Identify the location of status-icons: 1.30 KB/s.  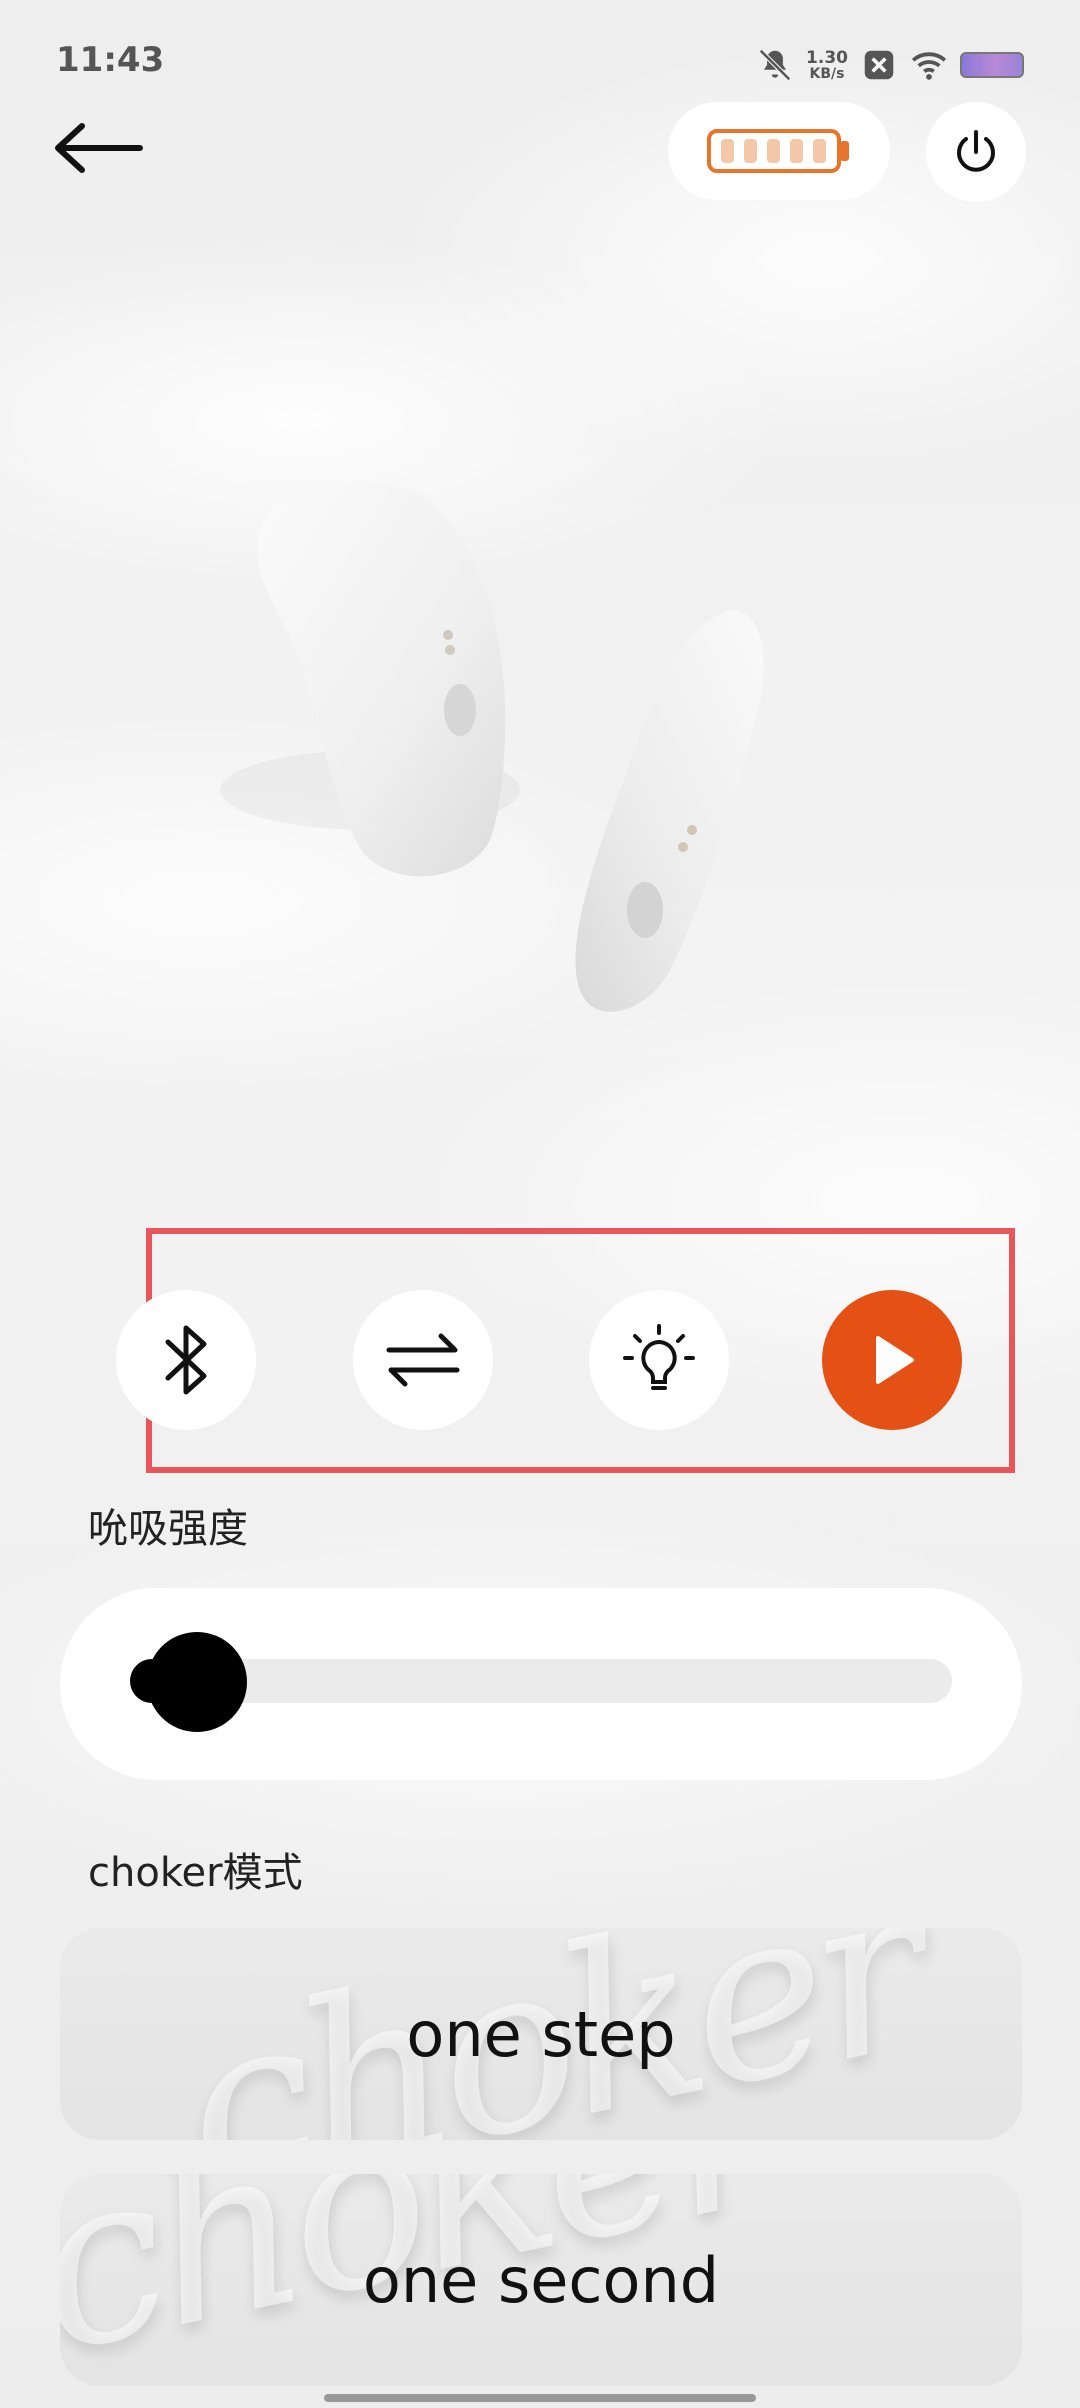
(890, 65).